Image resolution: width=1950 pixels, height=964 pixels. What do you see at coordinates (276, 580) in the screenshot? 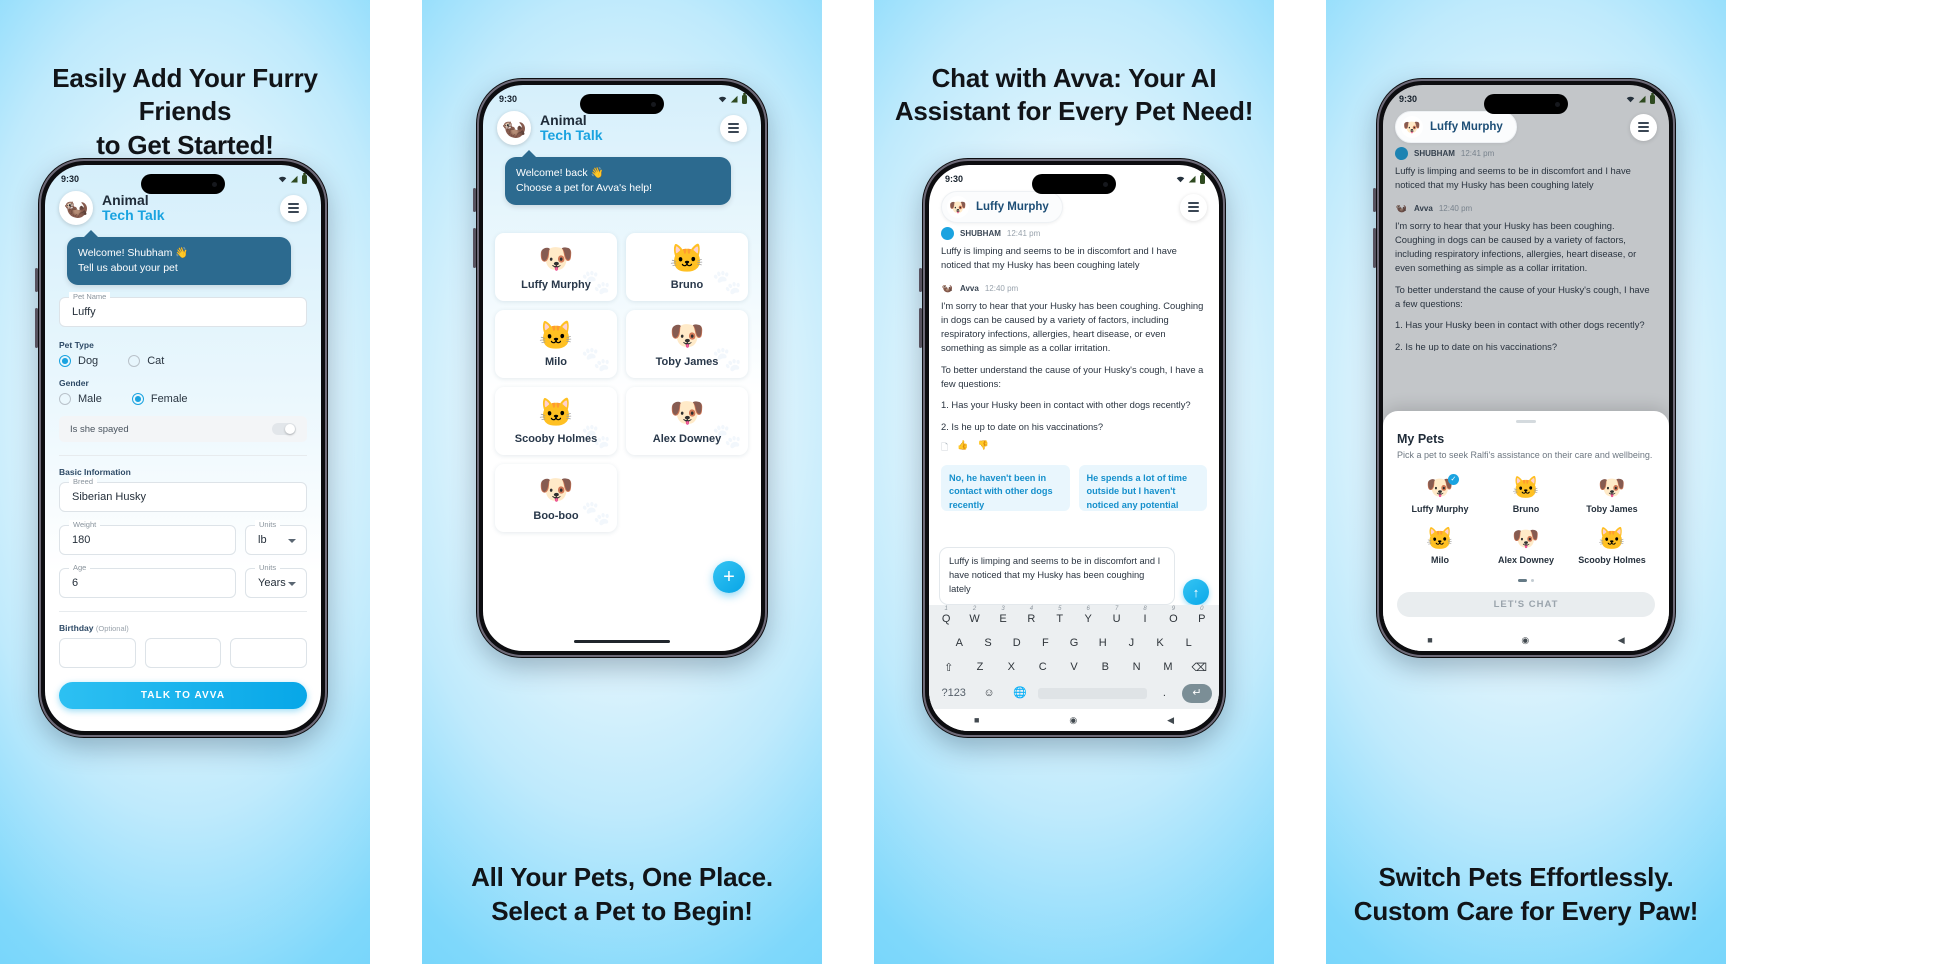
I see `age-units-select: Units Years` at bounding box center [276, 580].